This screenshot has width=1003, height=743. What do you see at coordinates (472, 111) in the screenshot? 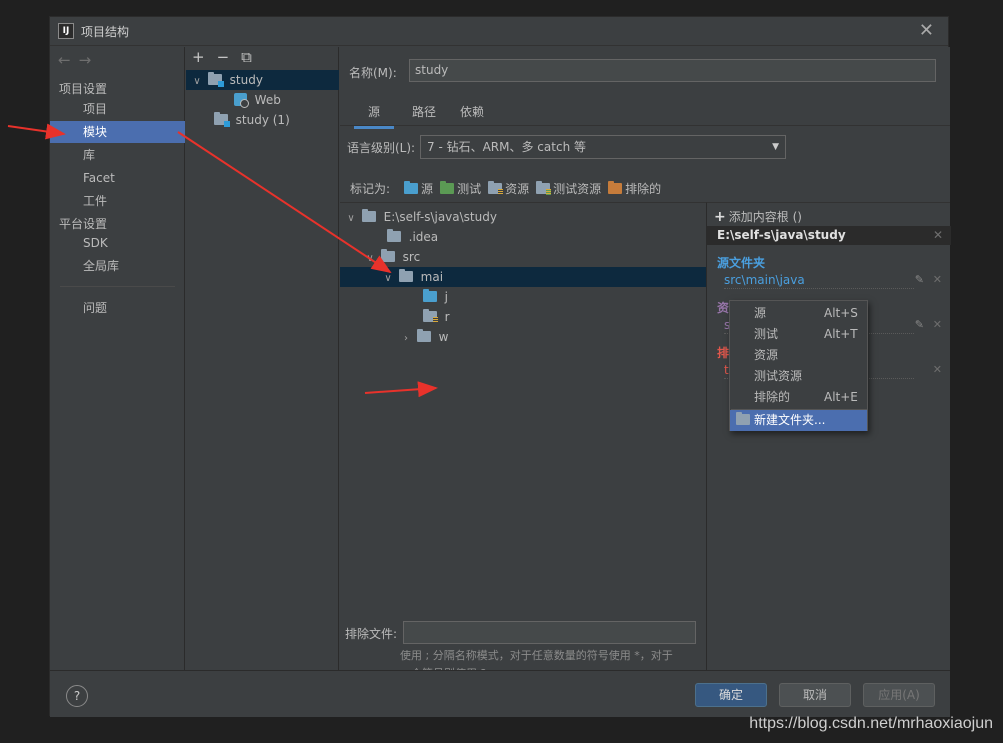
I see `tab-dependencies: 依赖` at bounding box center [472, 111].